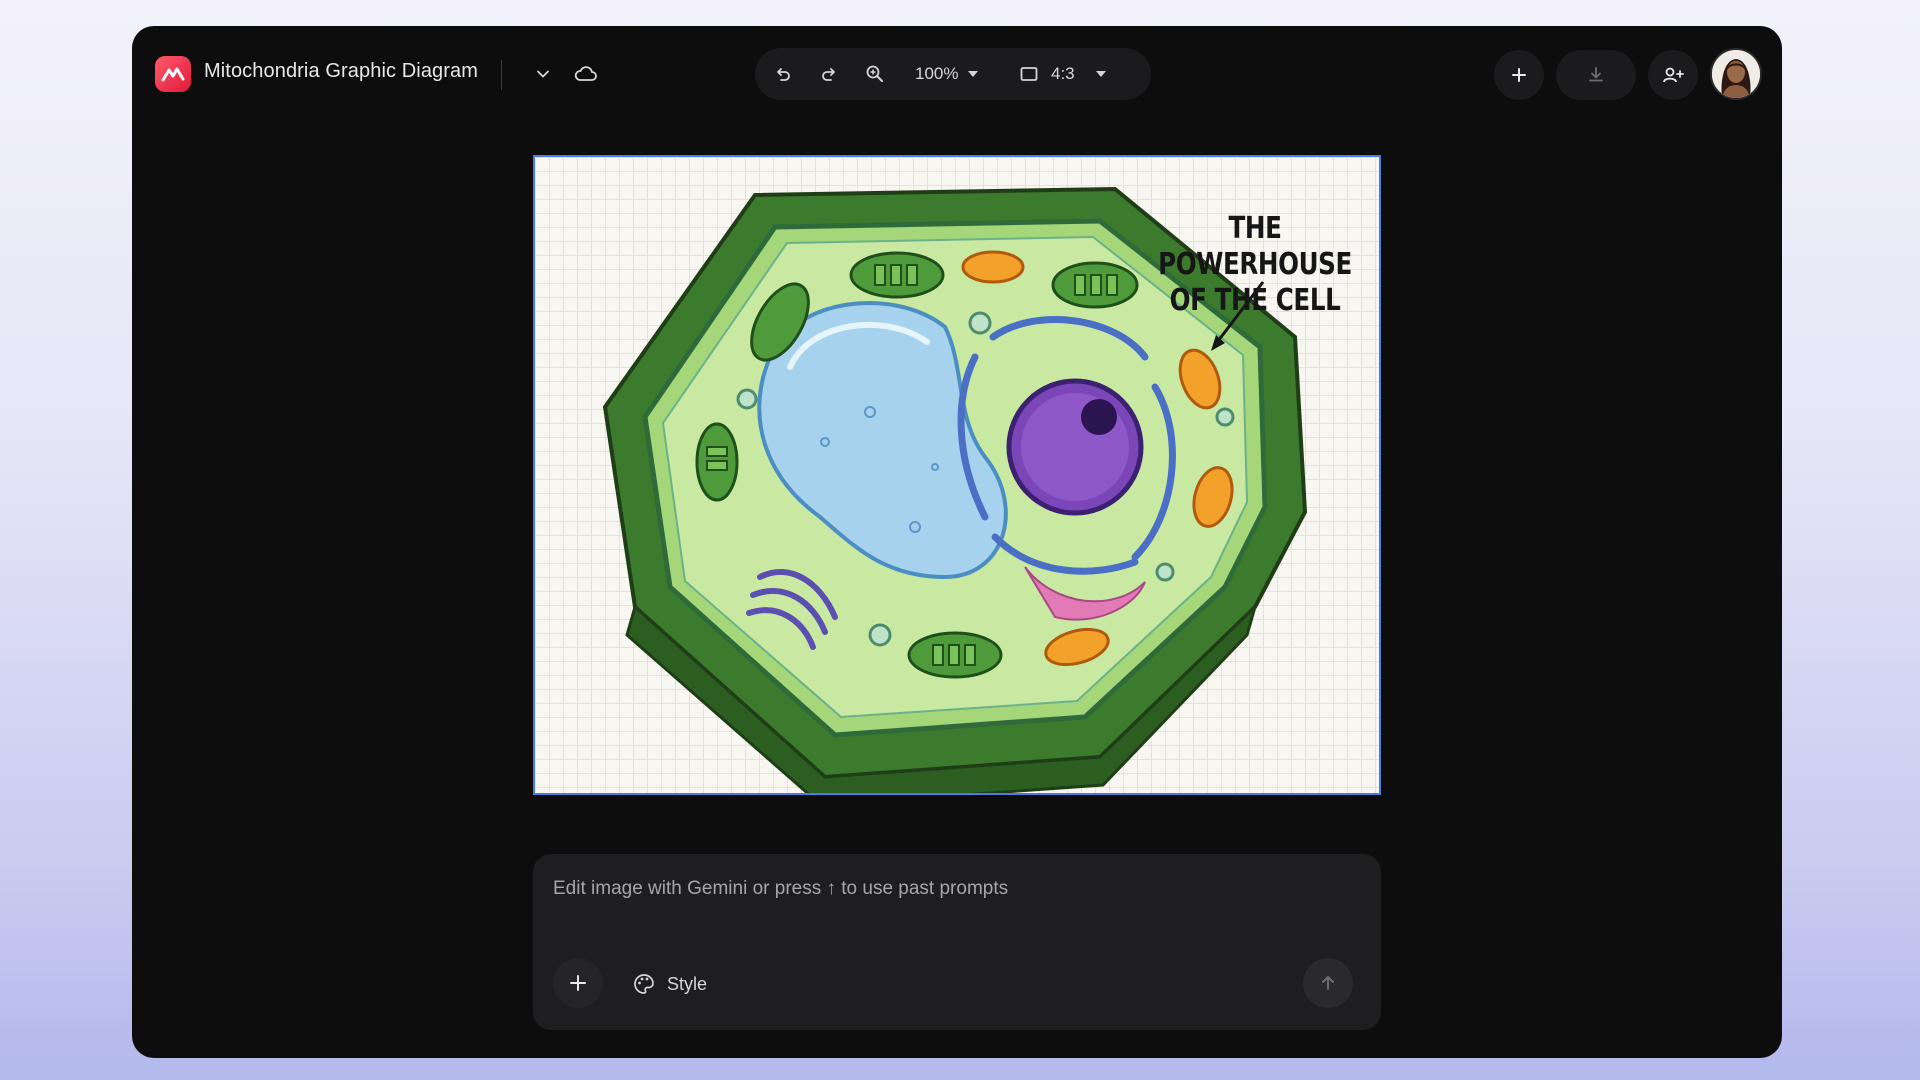 The width and height of the screenshot is (1920, 1080). What do you see at coordinates (1255, 300) in the screenshot?
I see `caption-line-2: OF THE CELL` at bounding box center [1255, 300].